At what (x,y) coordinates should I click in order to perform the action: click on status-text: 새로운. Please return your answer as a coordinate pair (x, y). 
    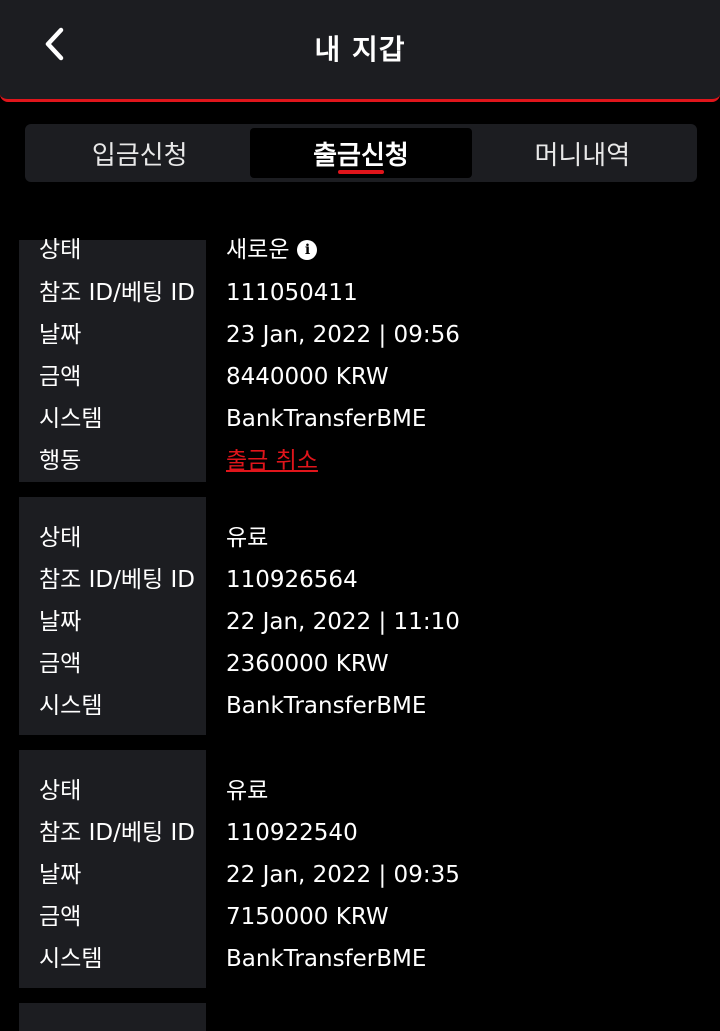
    Looking at the image, I should click on (258, 250).